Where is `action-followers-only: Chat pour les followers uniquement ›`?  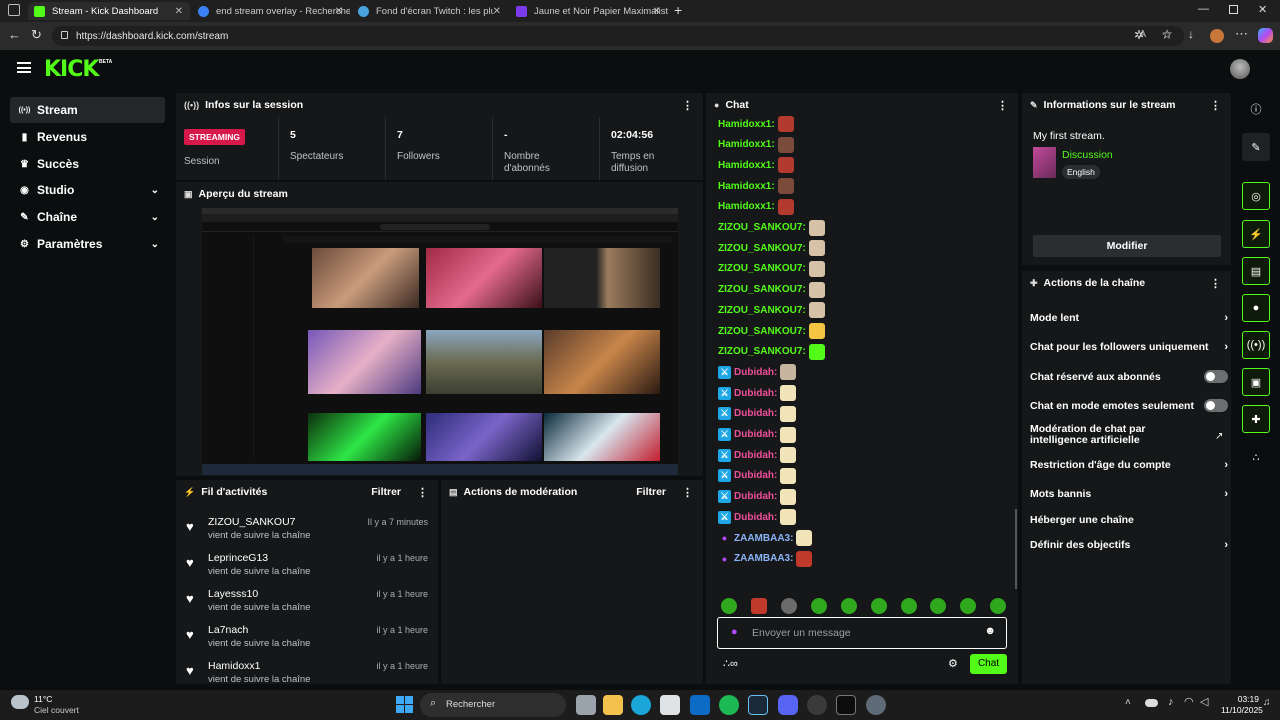
action-followers-only: Chat pour les followers uniquement › is located at coordinates (1129, 347).